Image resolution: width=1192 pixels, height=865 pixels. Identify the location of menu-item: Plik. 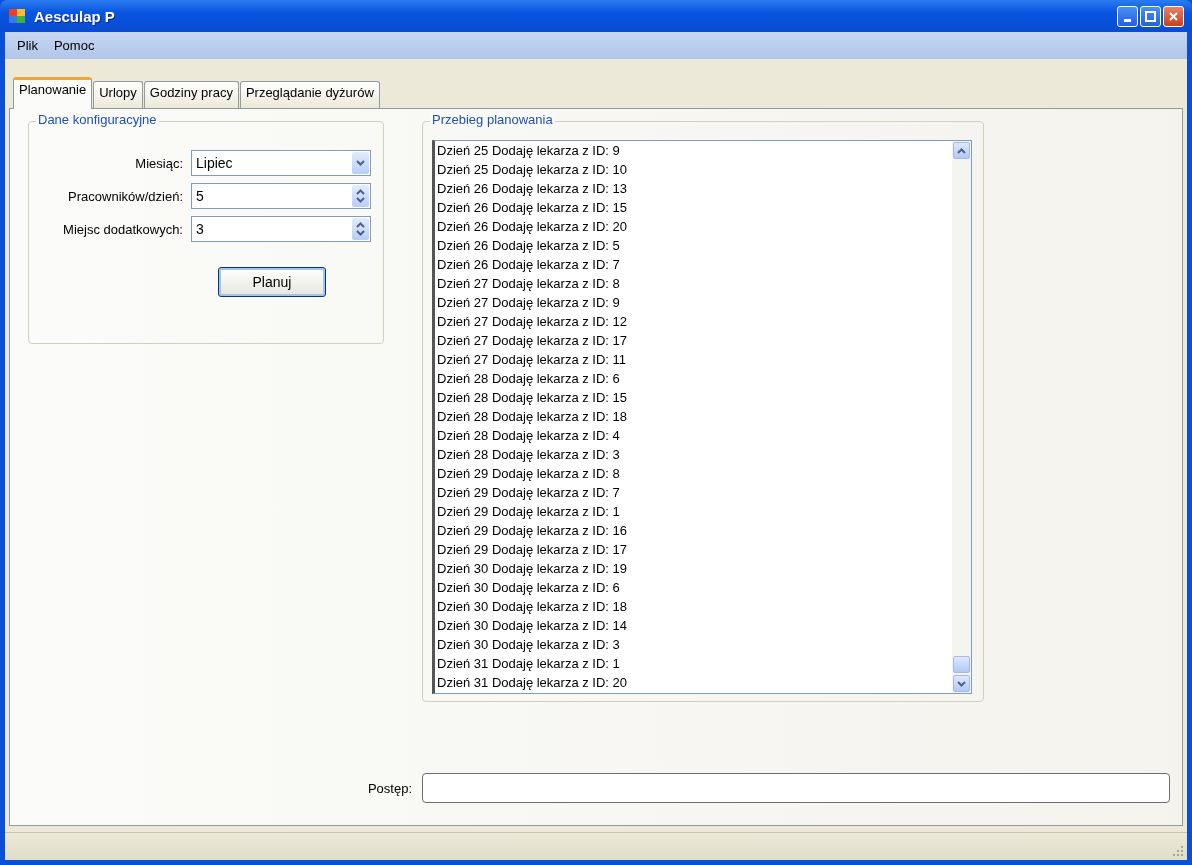
(27, 45).